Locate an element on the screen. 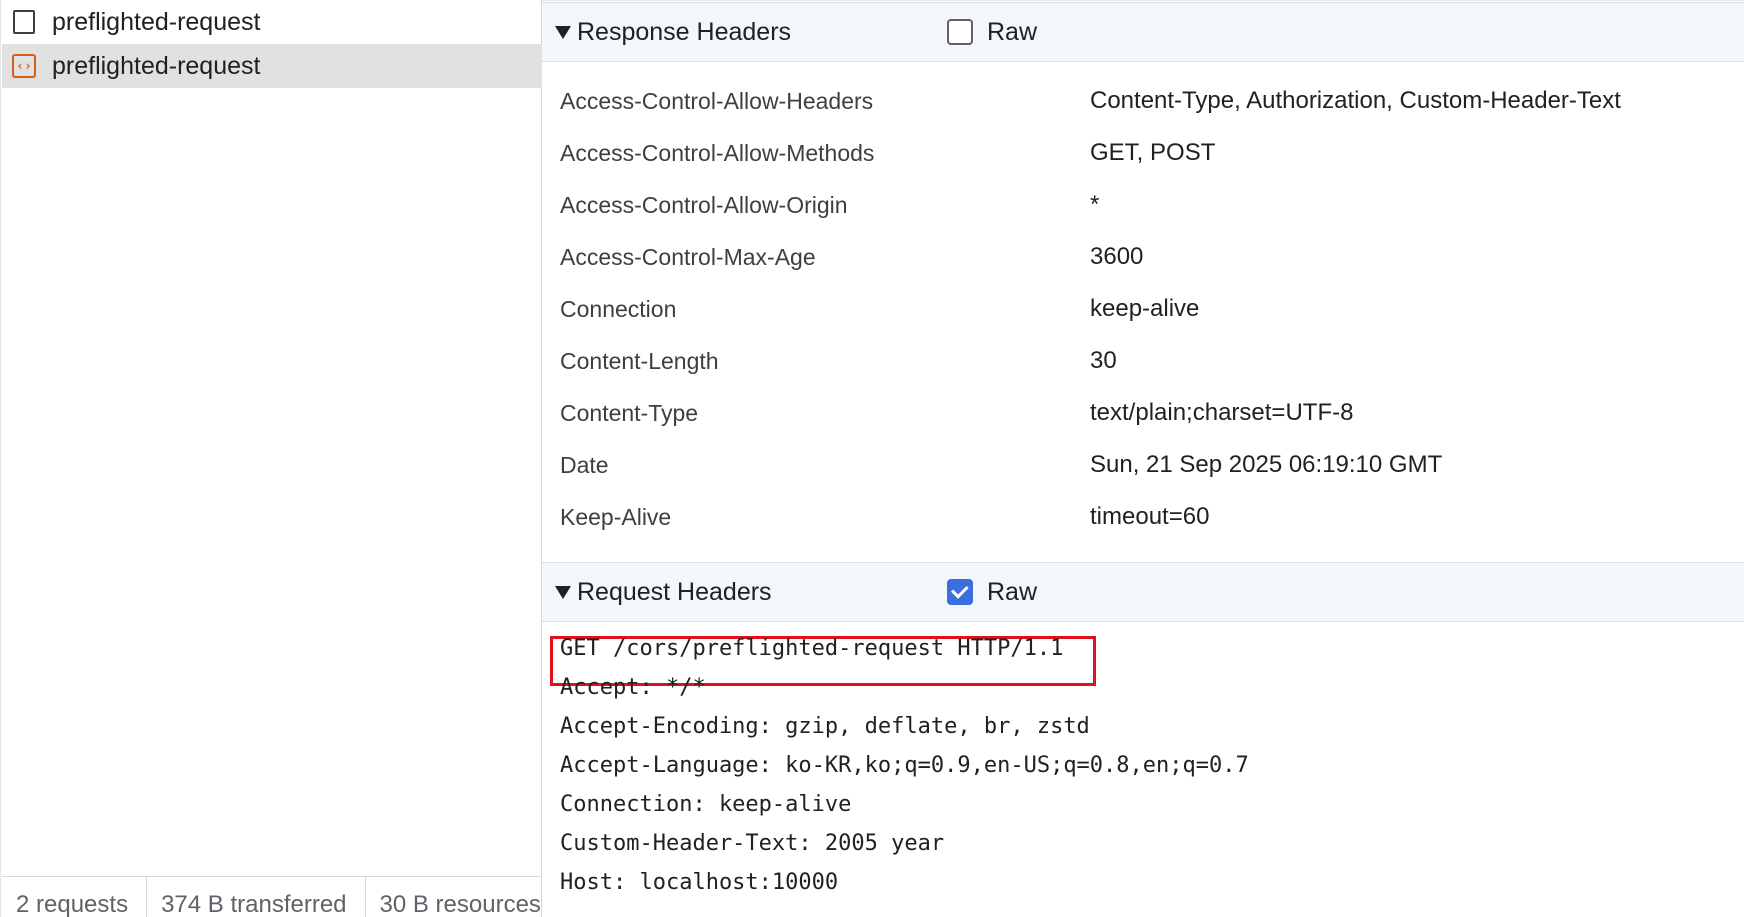 The height and width of the screenshot is (917, 1744). header-value: timeout=60 is located at coordinates (1150, 516).